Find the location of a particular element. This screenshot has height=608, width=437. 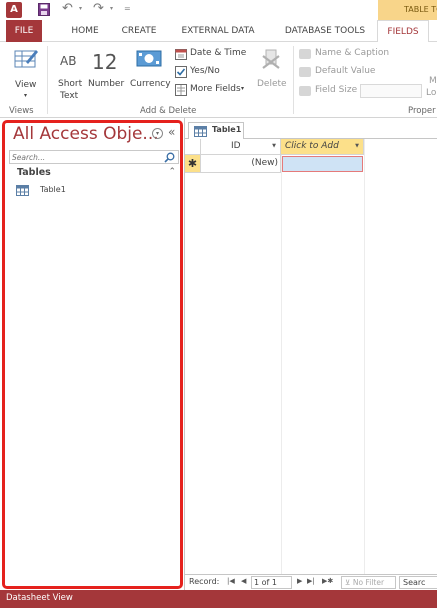

column-header-label: Click to Add is located at coordinates (312, 146).